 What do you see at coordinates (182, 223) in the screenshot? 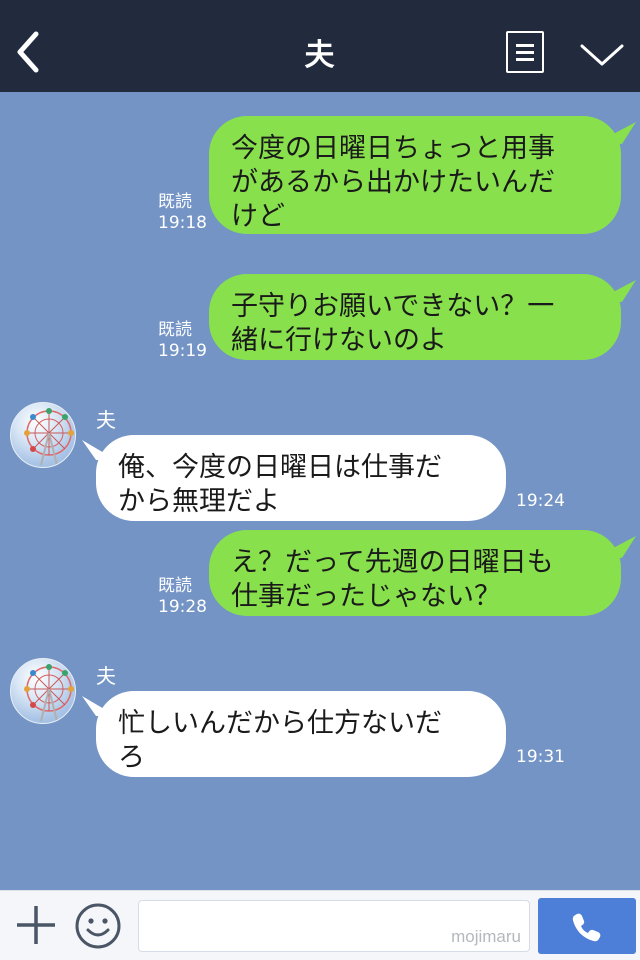
I see `message-time: 19:18` at bounding box center [182, 223].